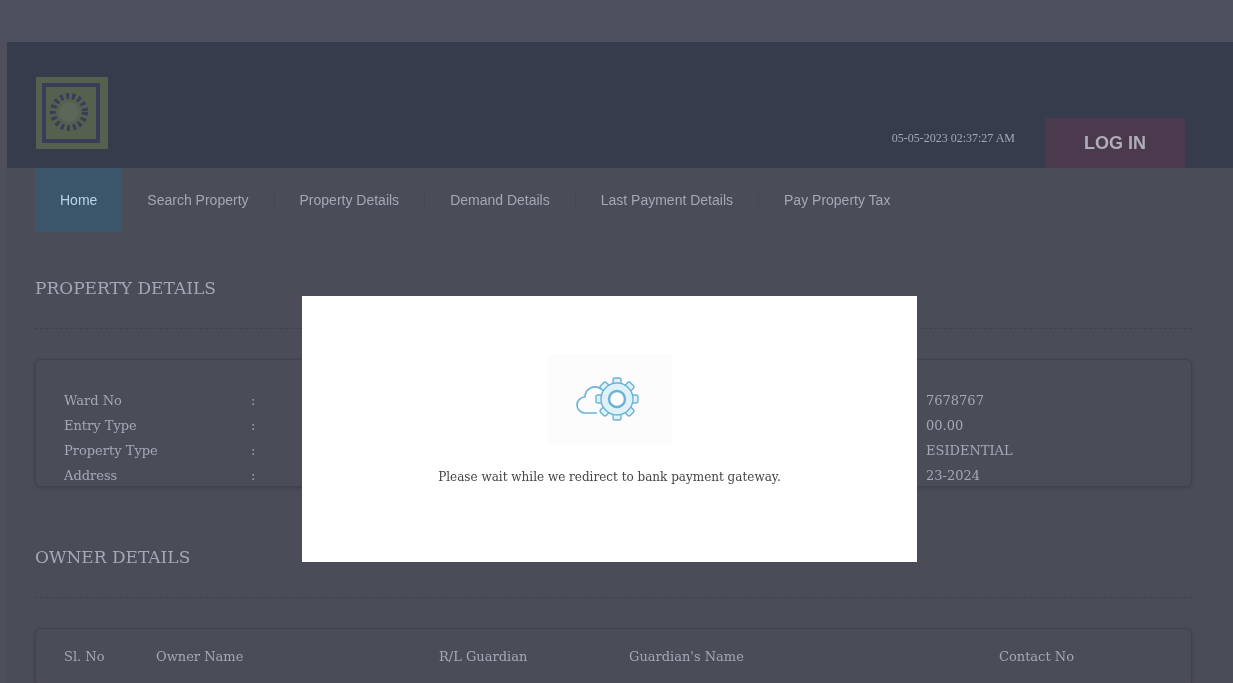  Describe the element at coordinates (837, 200) in the screenshot. I see `nav-tab: Pay Property Tax` at that location.